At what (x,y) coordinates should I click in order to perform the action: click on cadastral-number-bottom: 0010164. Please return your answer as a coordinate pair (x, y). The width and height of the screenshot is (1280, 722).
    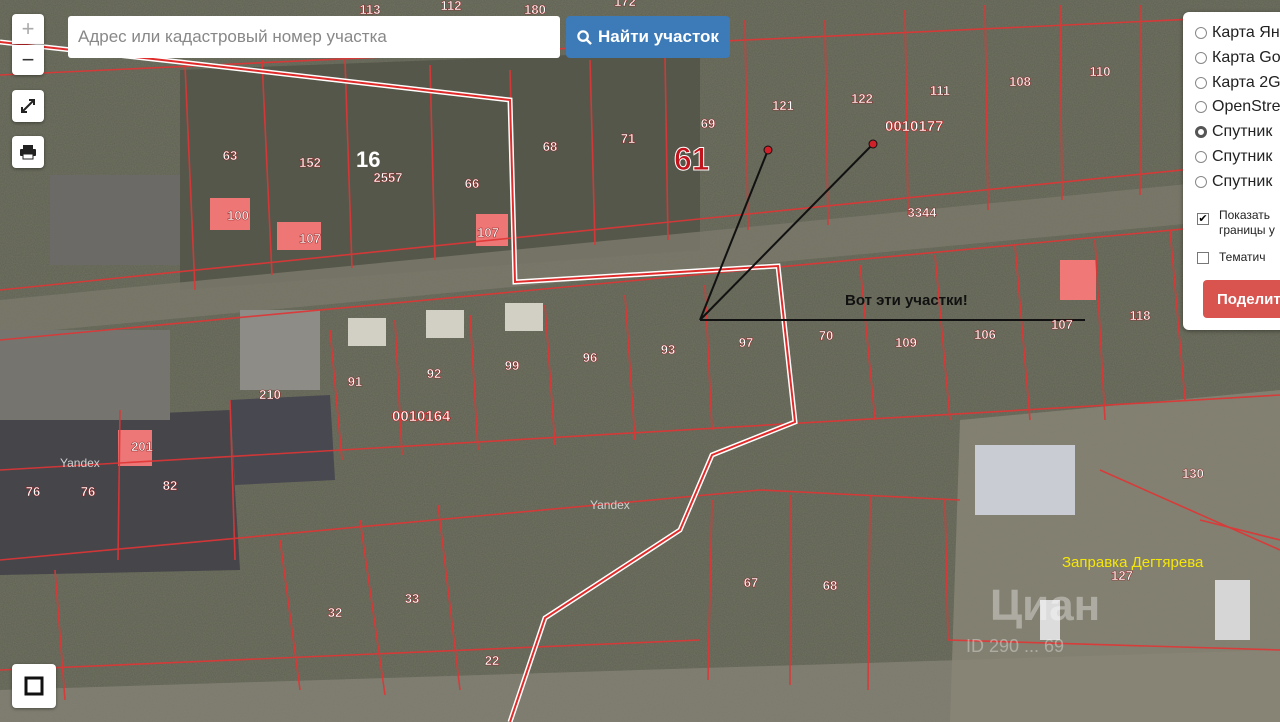
    Looking at the image, I should click on (421, 416).